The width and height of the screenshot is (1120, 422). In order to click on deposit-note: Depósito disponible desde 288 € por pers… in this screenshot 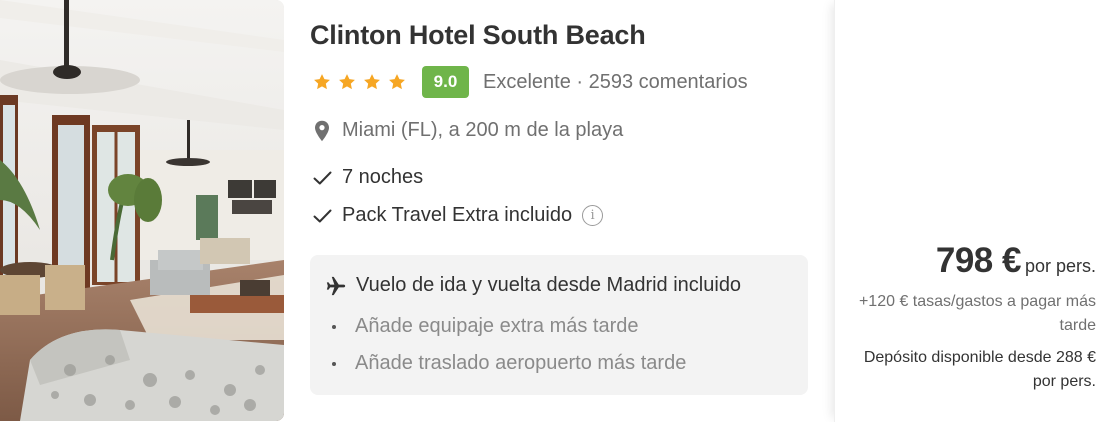, I will do `click(979, 369)`.